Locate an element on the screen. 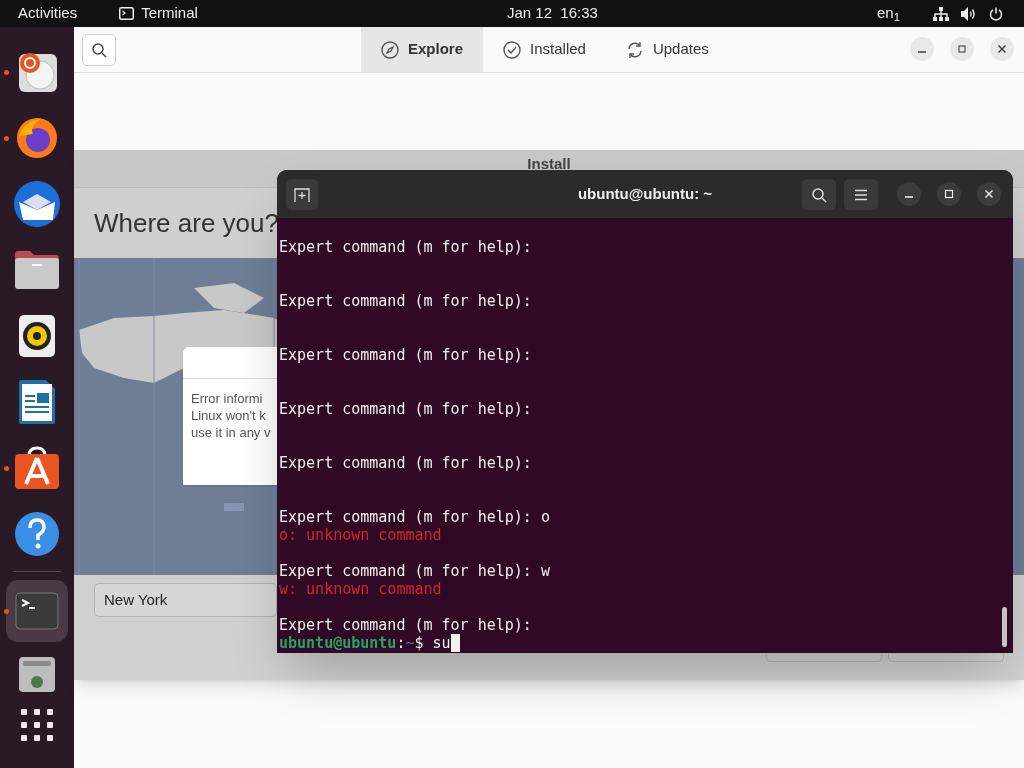  window-title: ubuntu@ubuntu: ~ is located at coordinates (645, 193).